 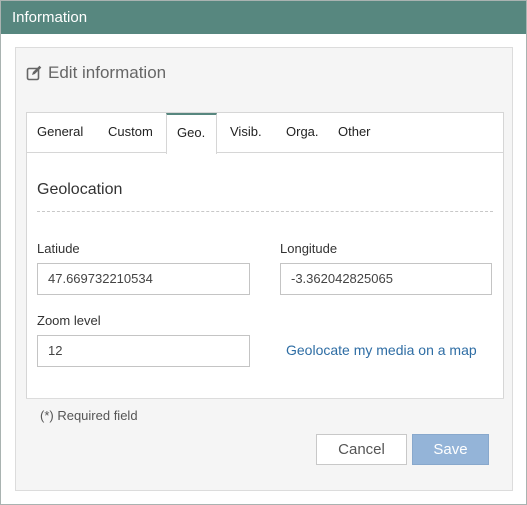 I want to click on tab-general: General, so click(x=62, y=133).